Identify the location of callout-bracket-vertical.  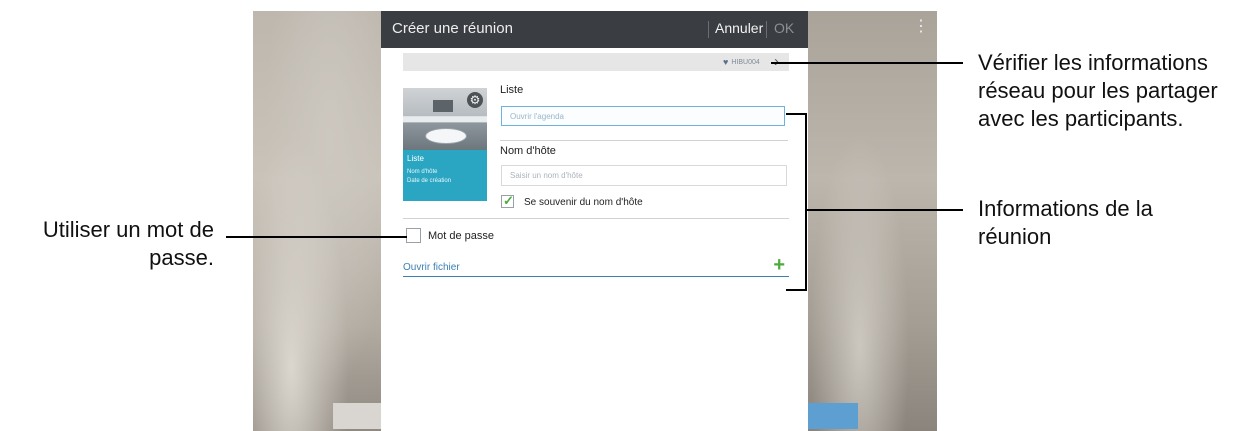
(806, 202).